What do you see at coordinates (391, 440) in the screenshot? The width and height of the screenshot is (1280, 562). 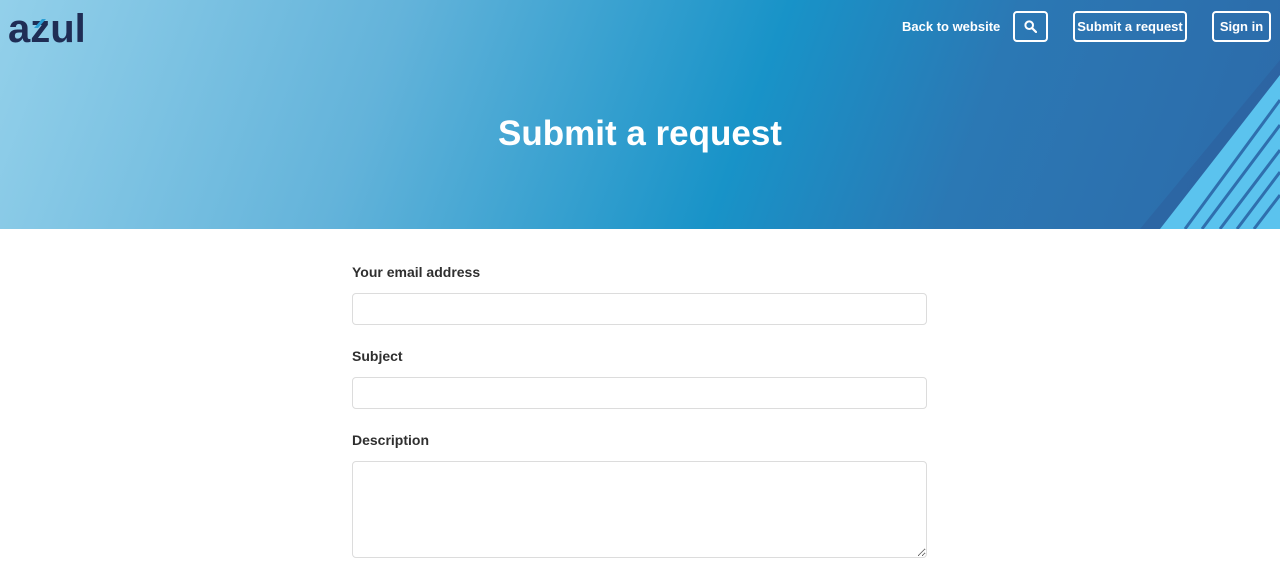 I see `description-label: Description` at bounding box center [391, 440].